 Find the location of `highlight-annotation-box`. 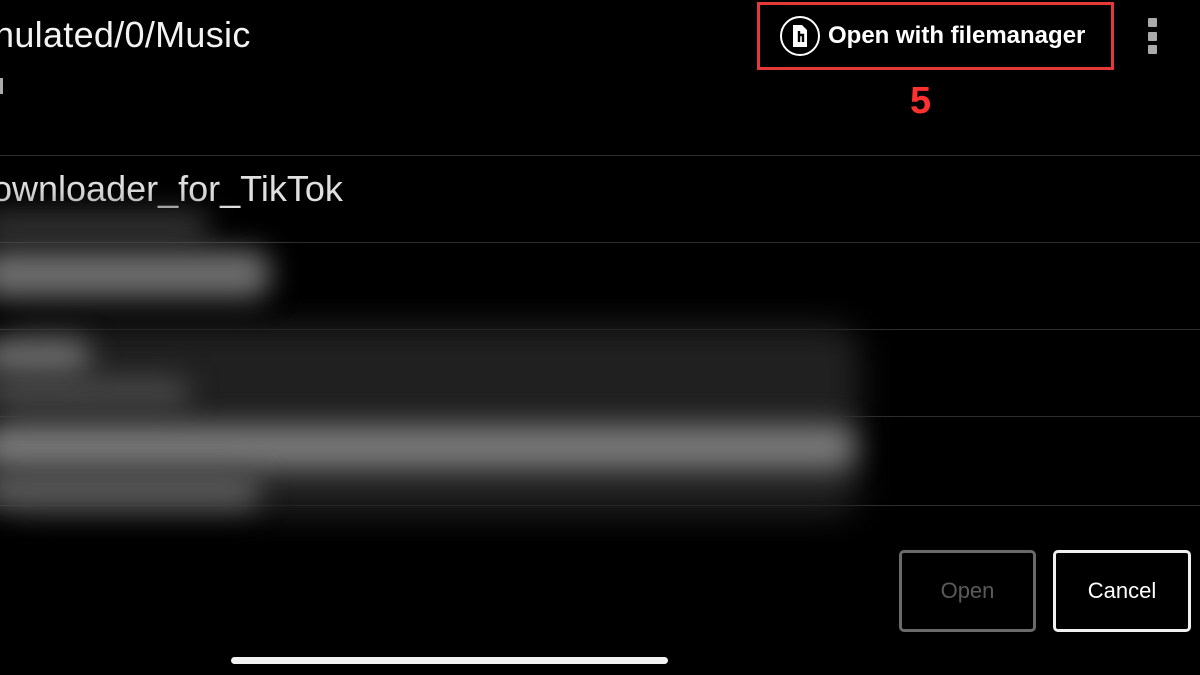

highlight-annotation-box is located at coordinates (935, 36).